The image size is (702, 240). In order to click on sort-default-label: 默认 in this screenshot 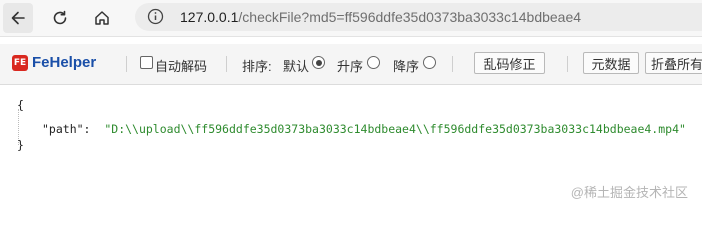, I will do `click(296, 65)`.